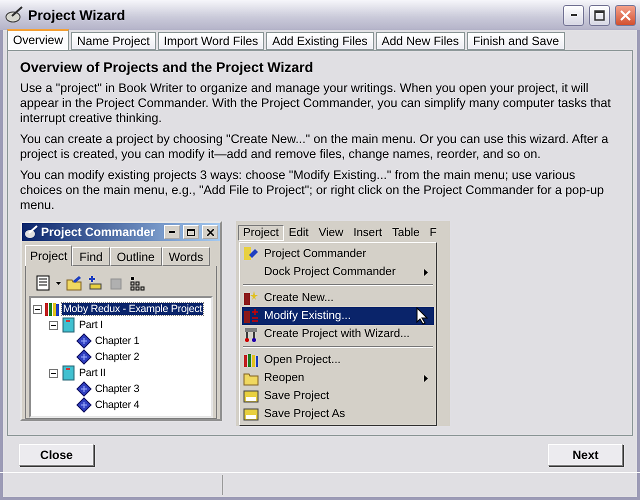 This screenshot has width=640, height=500. I want to click on tab: Add Existing Files, so click(320, 41).